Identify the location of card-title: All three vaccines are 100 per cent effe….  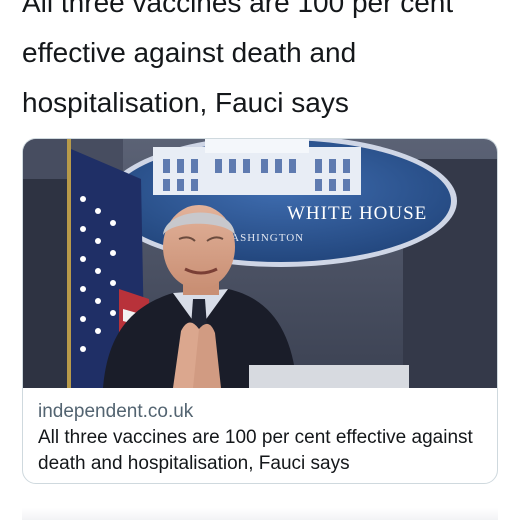
(263, 451).